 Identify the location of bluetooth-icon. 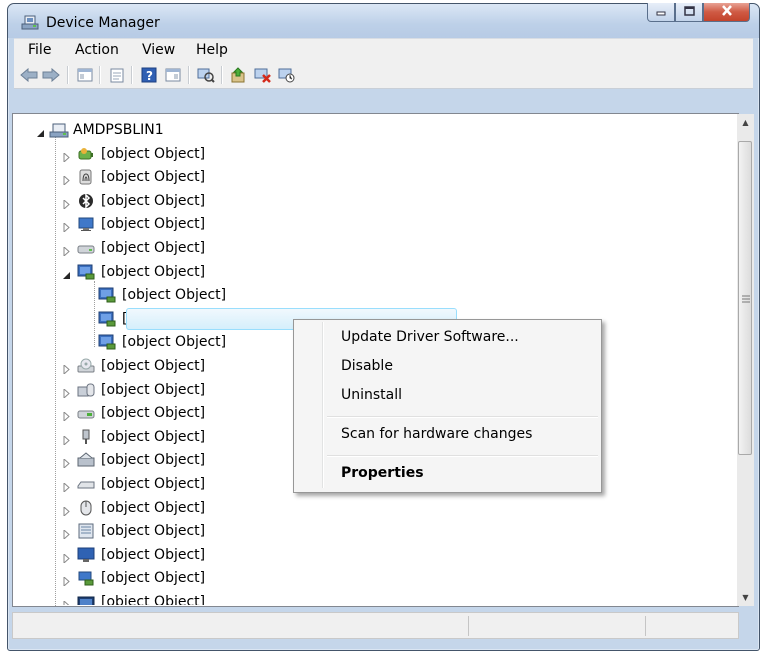
(86, 200).